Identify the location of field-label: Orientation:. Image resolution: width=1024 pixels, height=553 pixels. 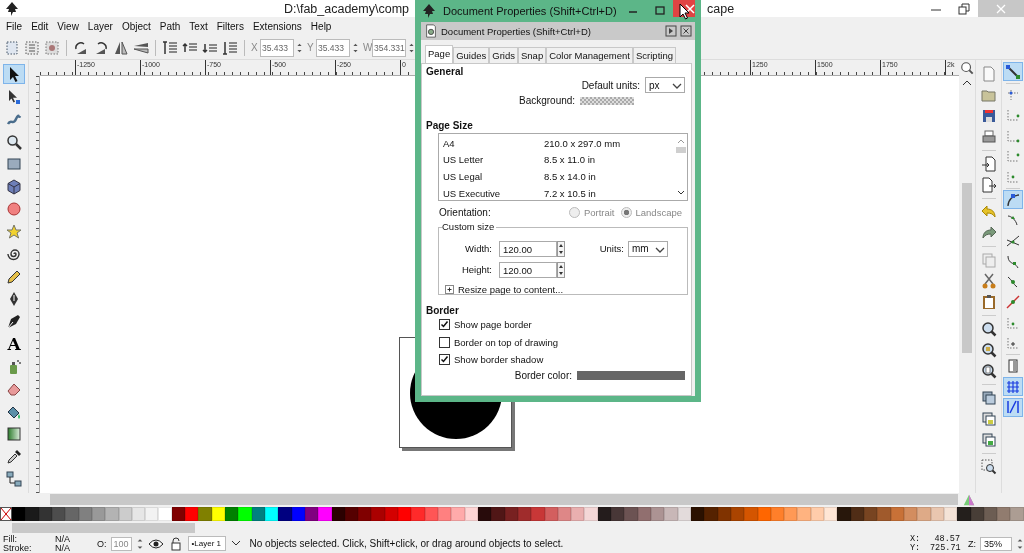
(465, 212).